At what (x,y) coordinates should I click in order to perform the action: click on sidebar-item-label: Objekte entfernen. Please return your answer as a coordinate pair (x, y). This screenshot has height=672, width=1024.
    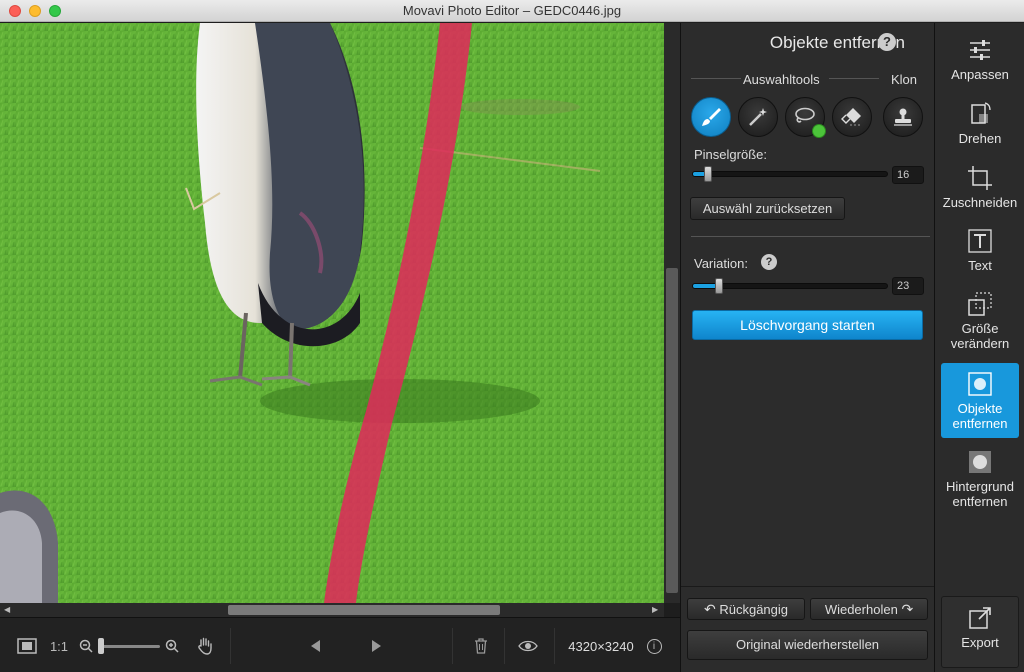
    Looking at the image, I should click on (980, 416).